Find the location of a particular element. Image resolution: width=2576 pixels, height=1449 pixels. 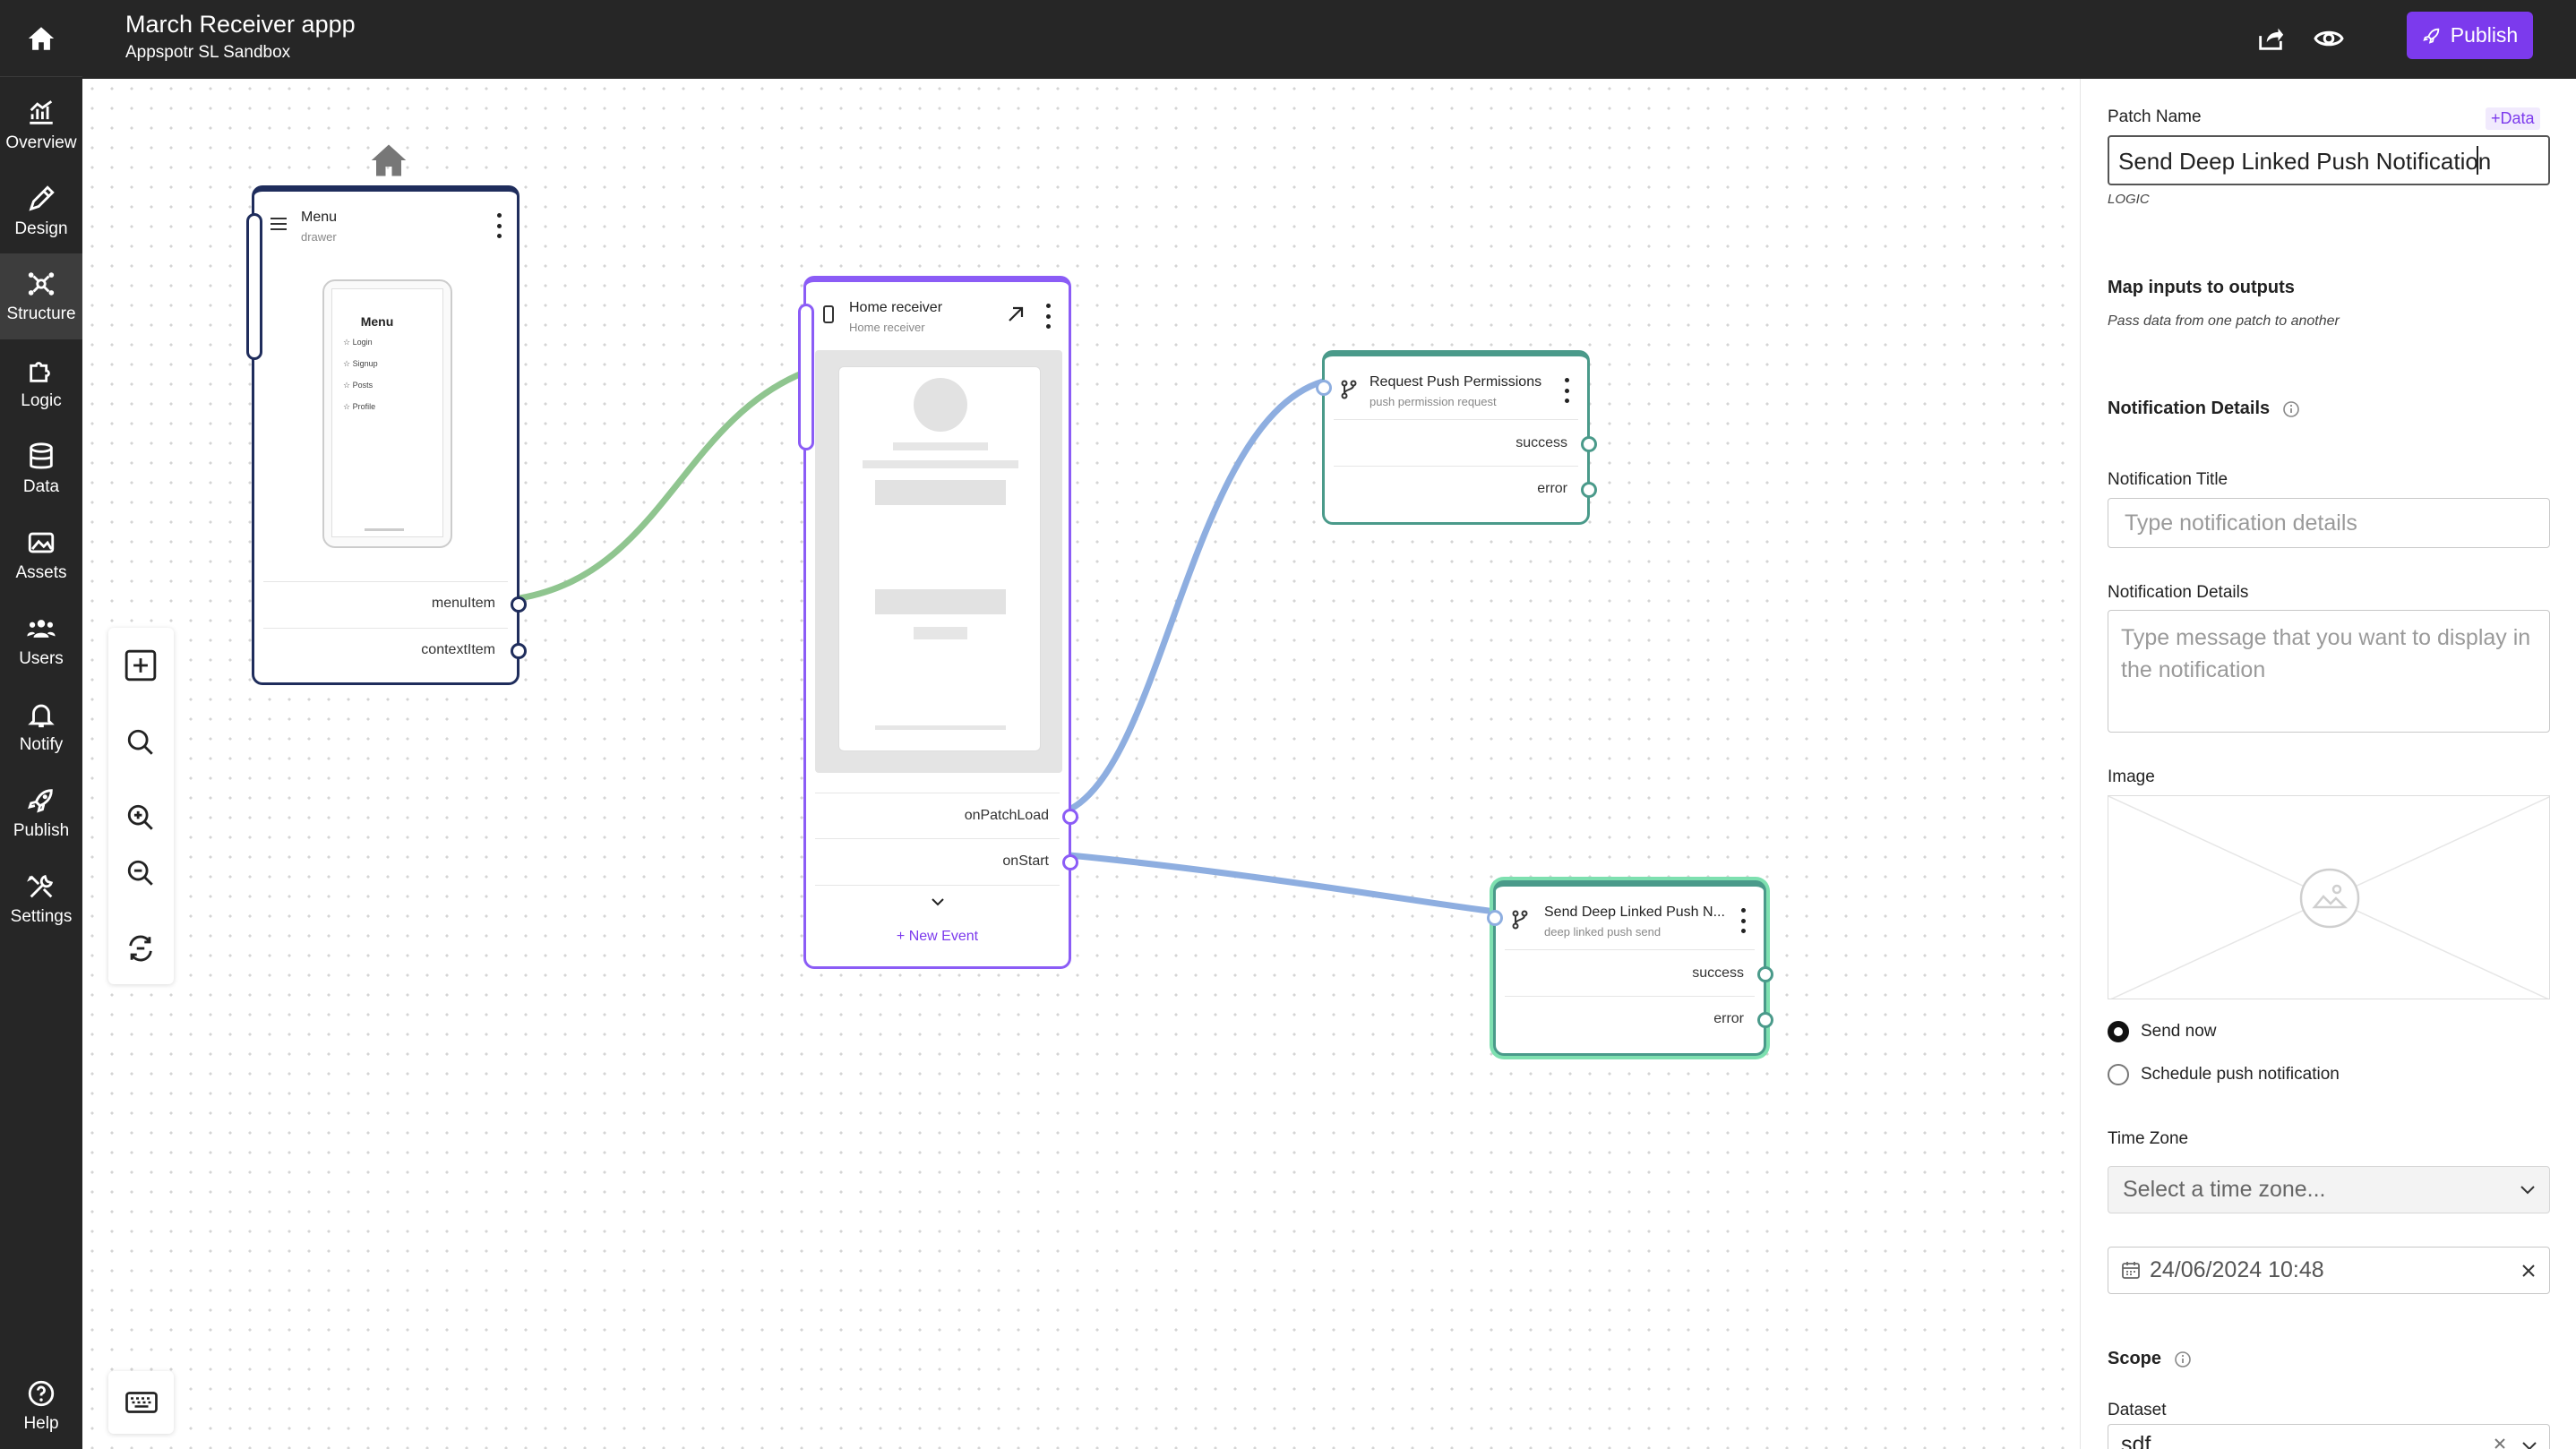

sidebar-item-structure: Structure is located at coordinates (41, 296).